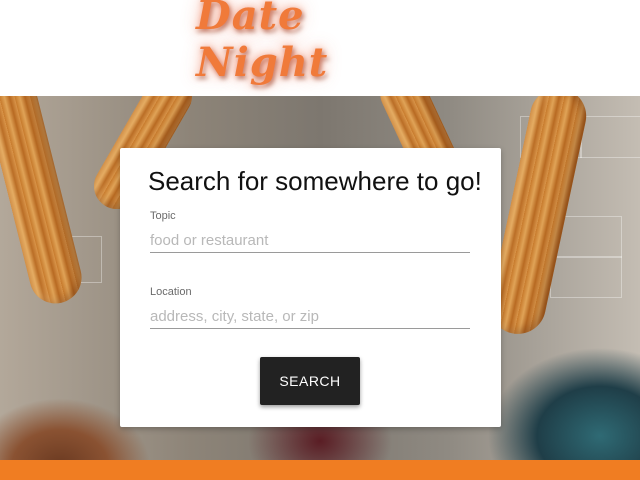 The height and width of the screenshot is (480, 640). Describe the element at coordinates (163, 216) in the screenshot. I see `topic-label: Topic` at that location.